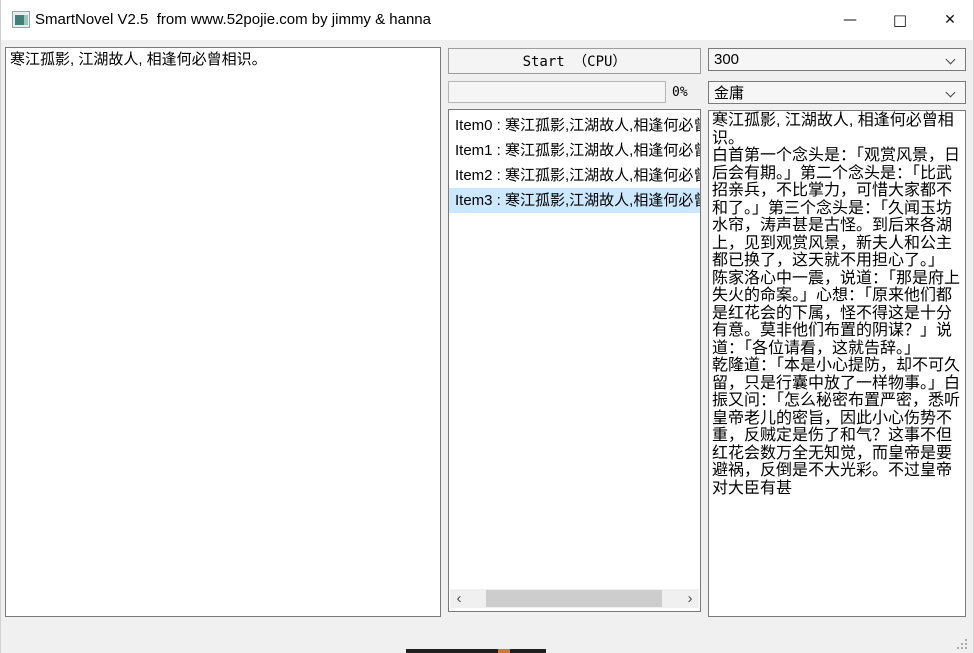 The image size is (974, 653). I want to click on length-dropdown-value: 300, so click(727, 59).